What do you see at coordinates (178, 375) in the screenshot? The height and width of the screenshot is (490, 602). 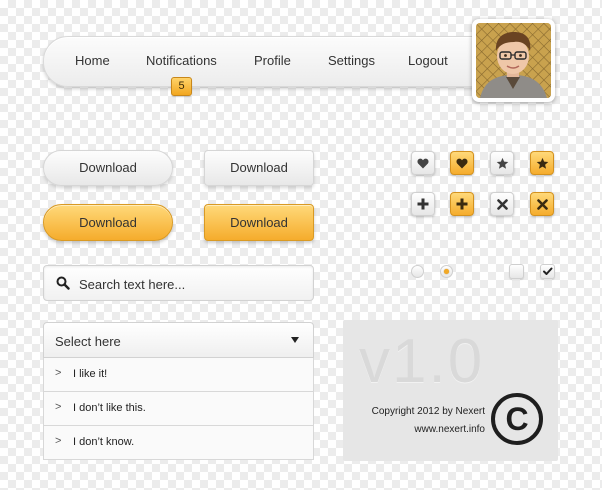 I see `list-item: > I like it!` at bounding box center [178, 375].